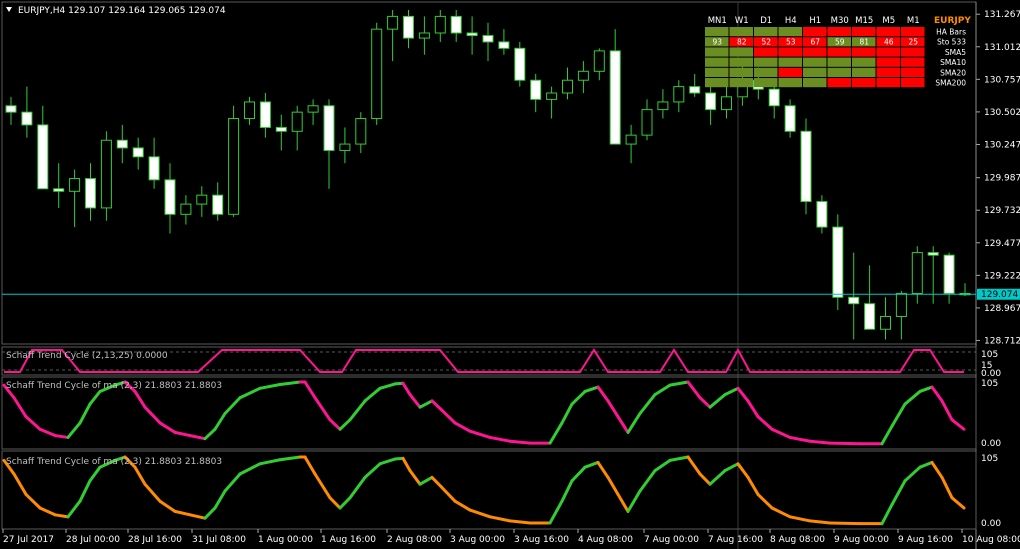 Image resolution: width=1020 pixels, height=549 pixels. Describe the element at coordinates (414, 540) in the screenshot. I see `time-tick-label: 2 Aug 08:00` at that location.